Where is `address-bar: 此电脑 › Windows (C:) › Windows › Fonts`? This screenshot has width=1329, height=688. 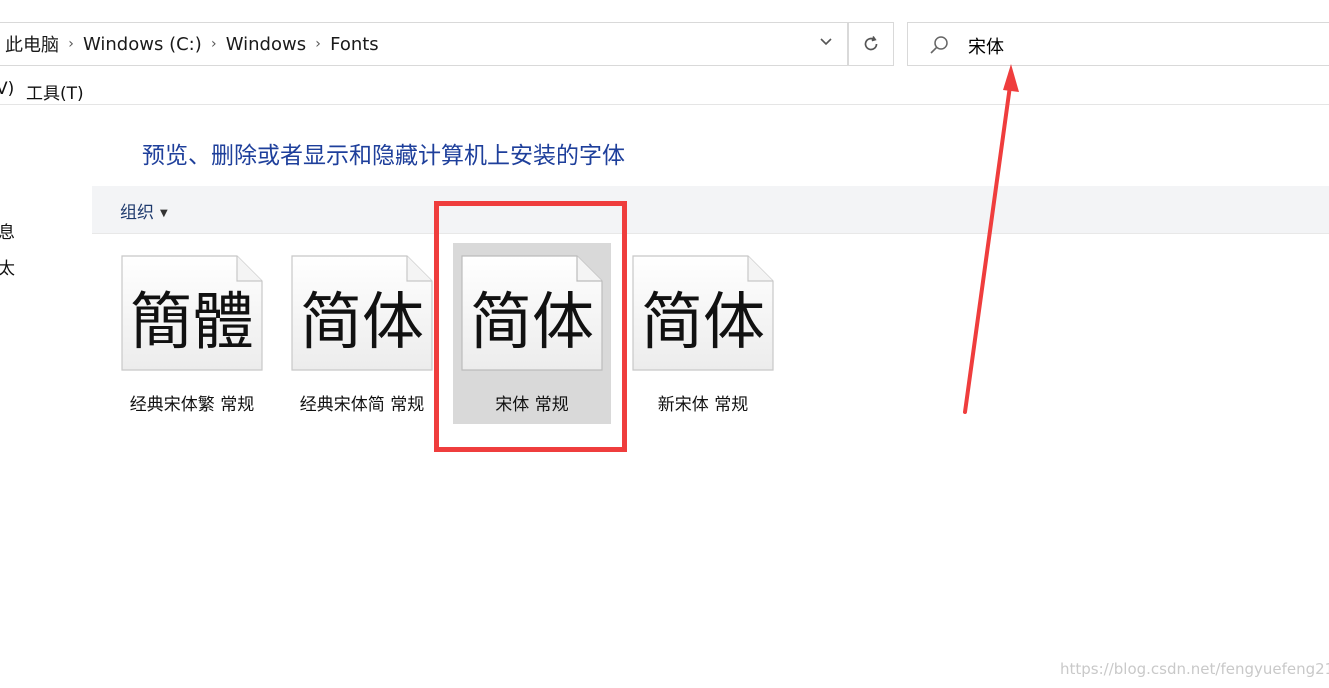 address-bar: 此电脑 › Windows (C:) › Windows › Fonts is located at coordinates (424, 44).